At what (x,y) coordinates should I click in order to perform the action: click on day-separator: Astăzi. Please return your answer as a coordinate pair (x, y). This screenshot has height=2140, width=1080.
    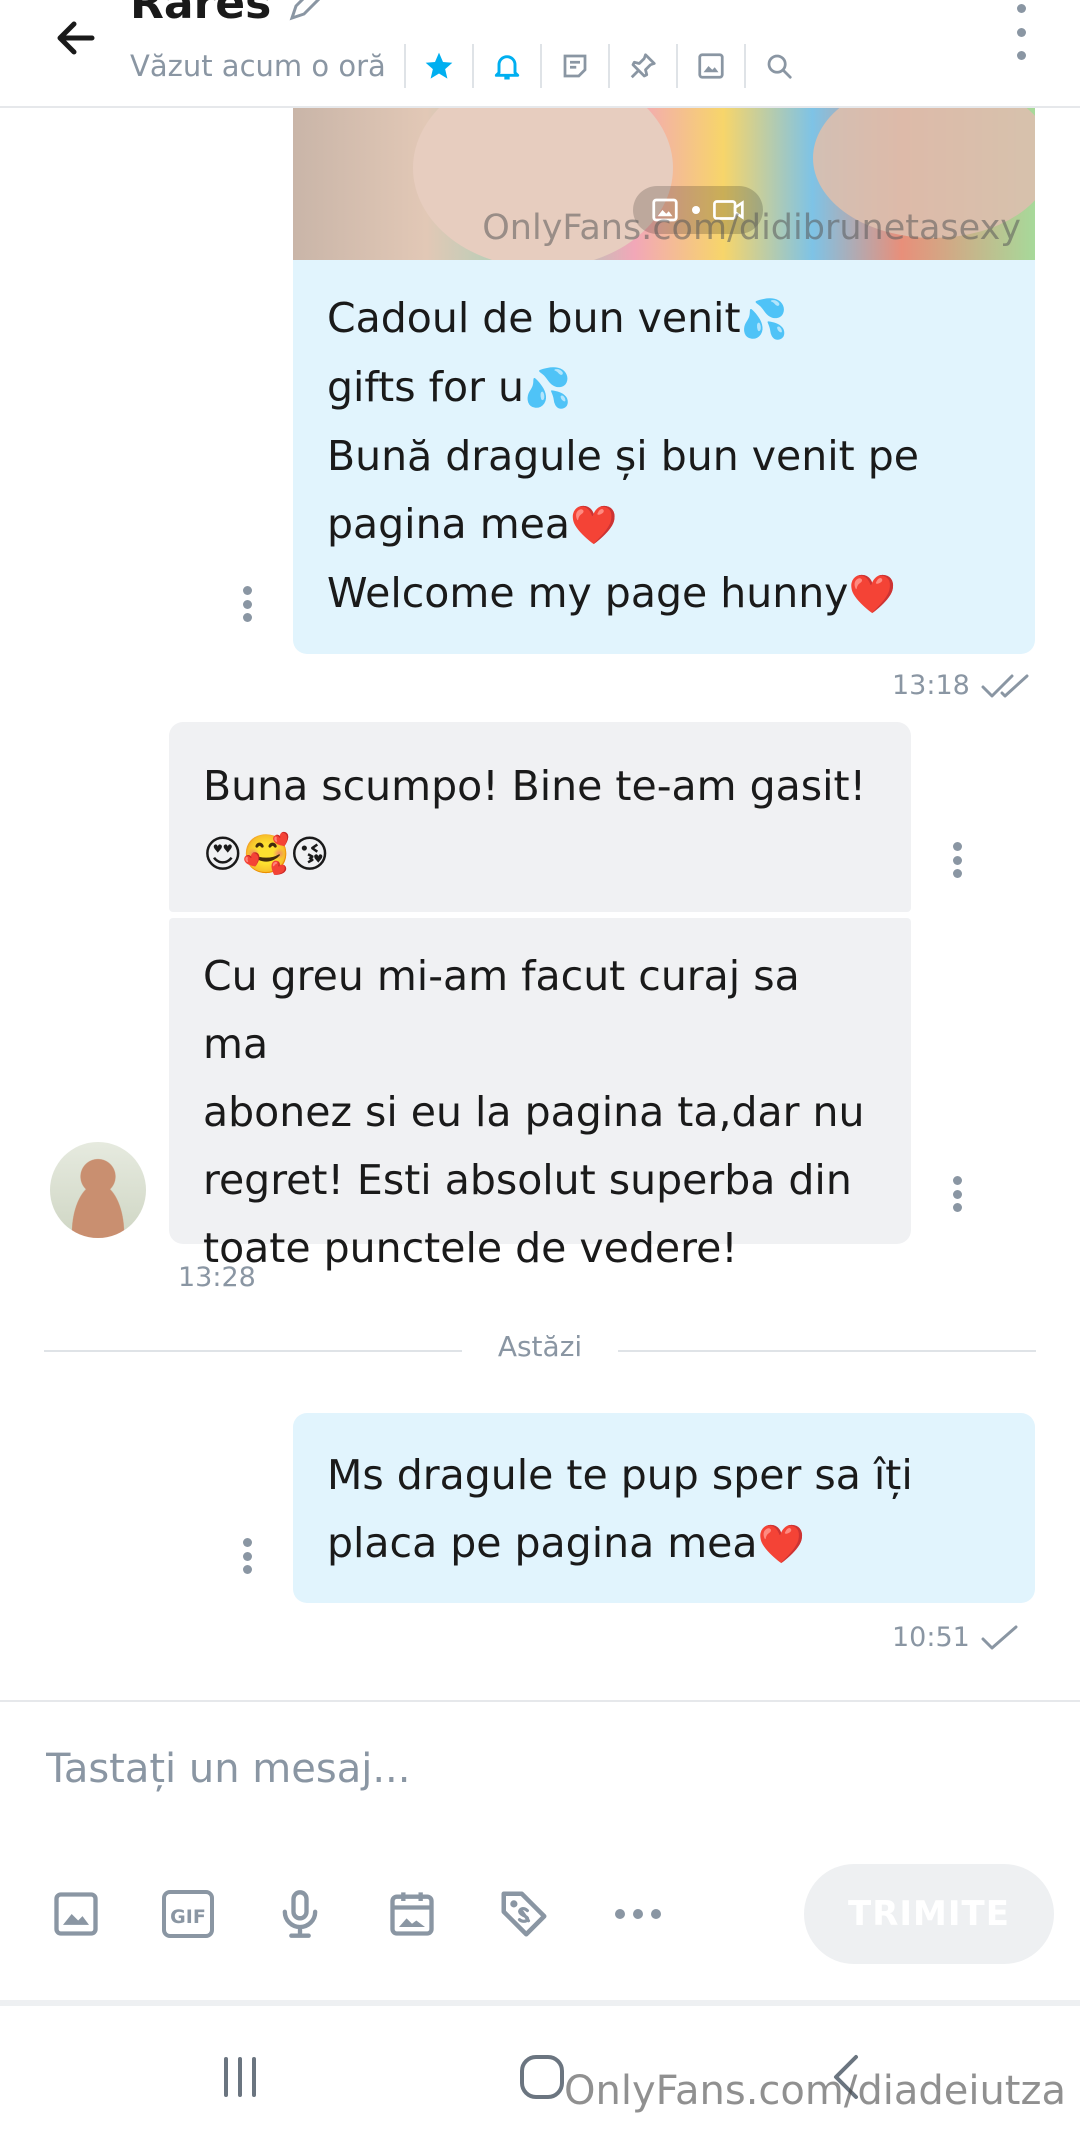
    Looking at the image, I should click on (540, 1346).